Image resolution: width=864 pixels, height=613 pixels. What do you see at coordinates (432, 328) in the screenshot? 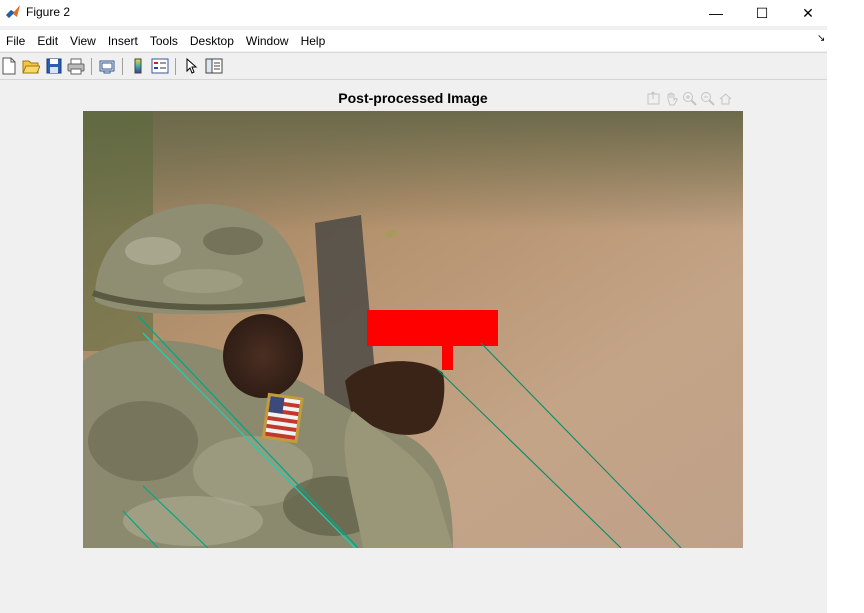
I see `detection-overlay-box` at bounding box center [432, 328].